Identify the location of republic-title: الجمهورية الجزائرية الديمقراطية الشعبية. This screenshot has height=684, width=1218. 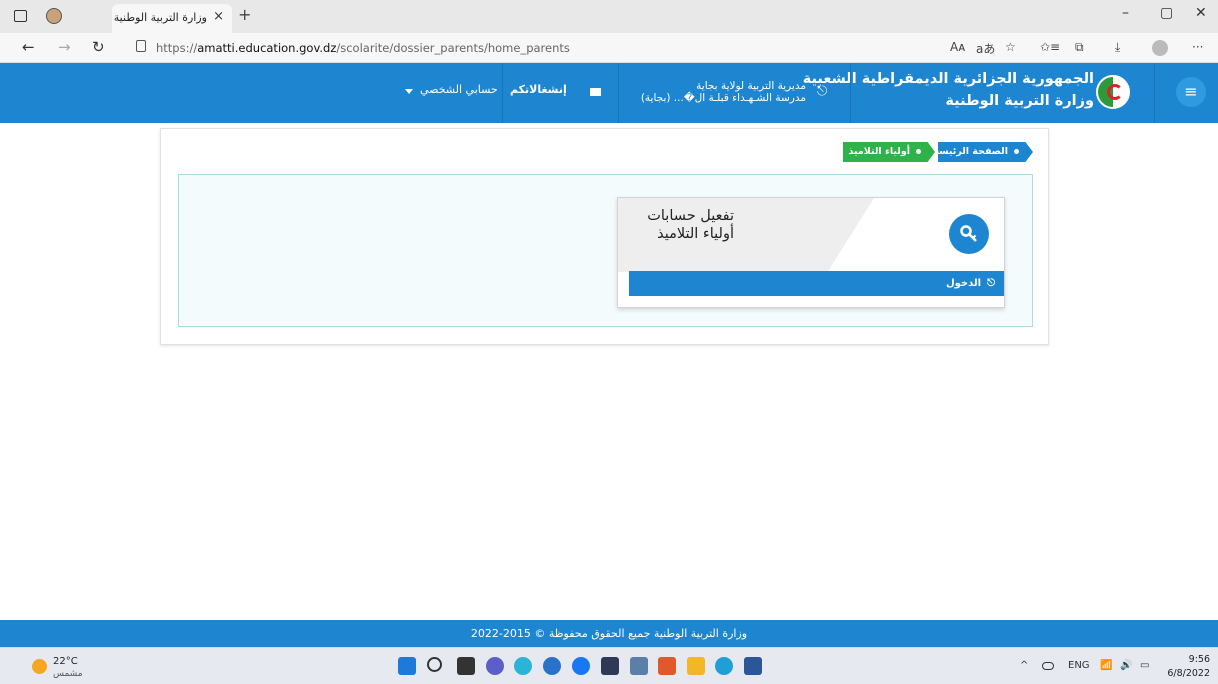
(948, 79).